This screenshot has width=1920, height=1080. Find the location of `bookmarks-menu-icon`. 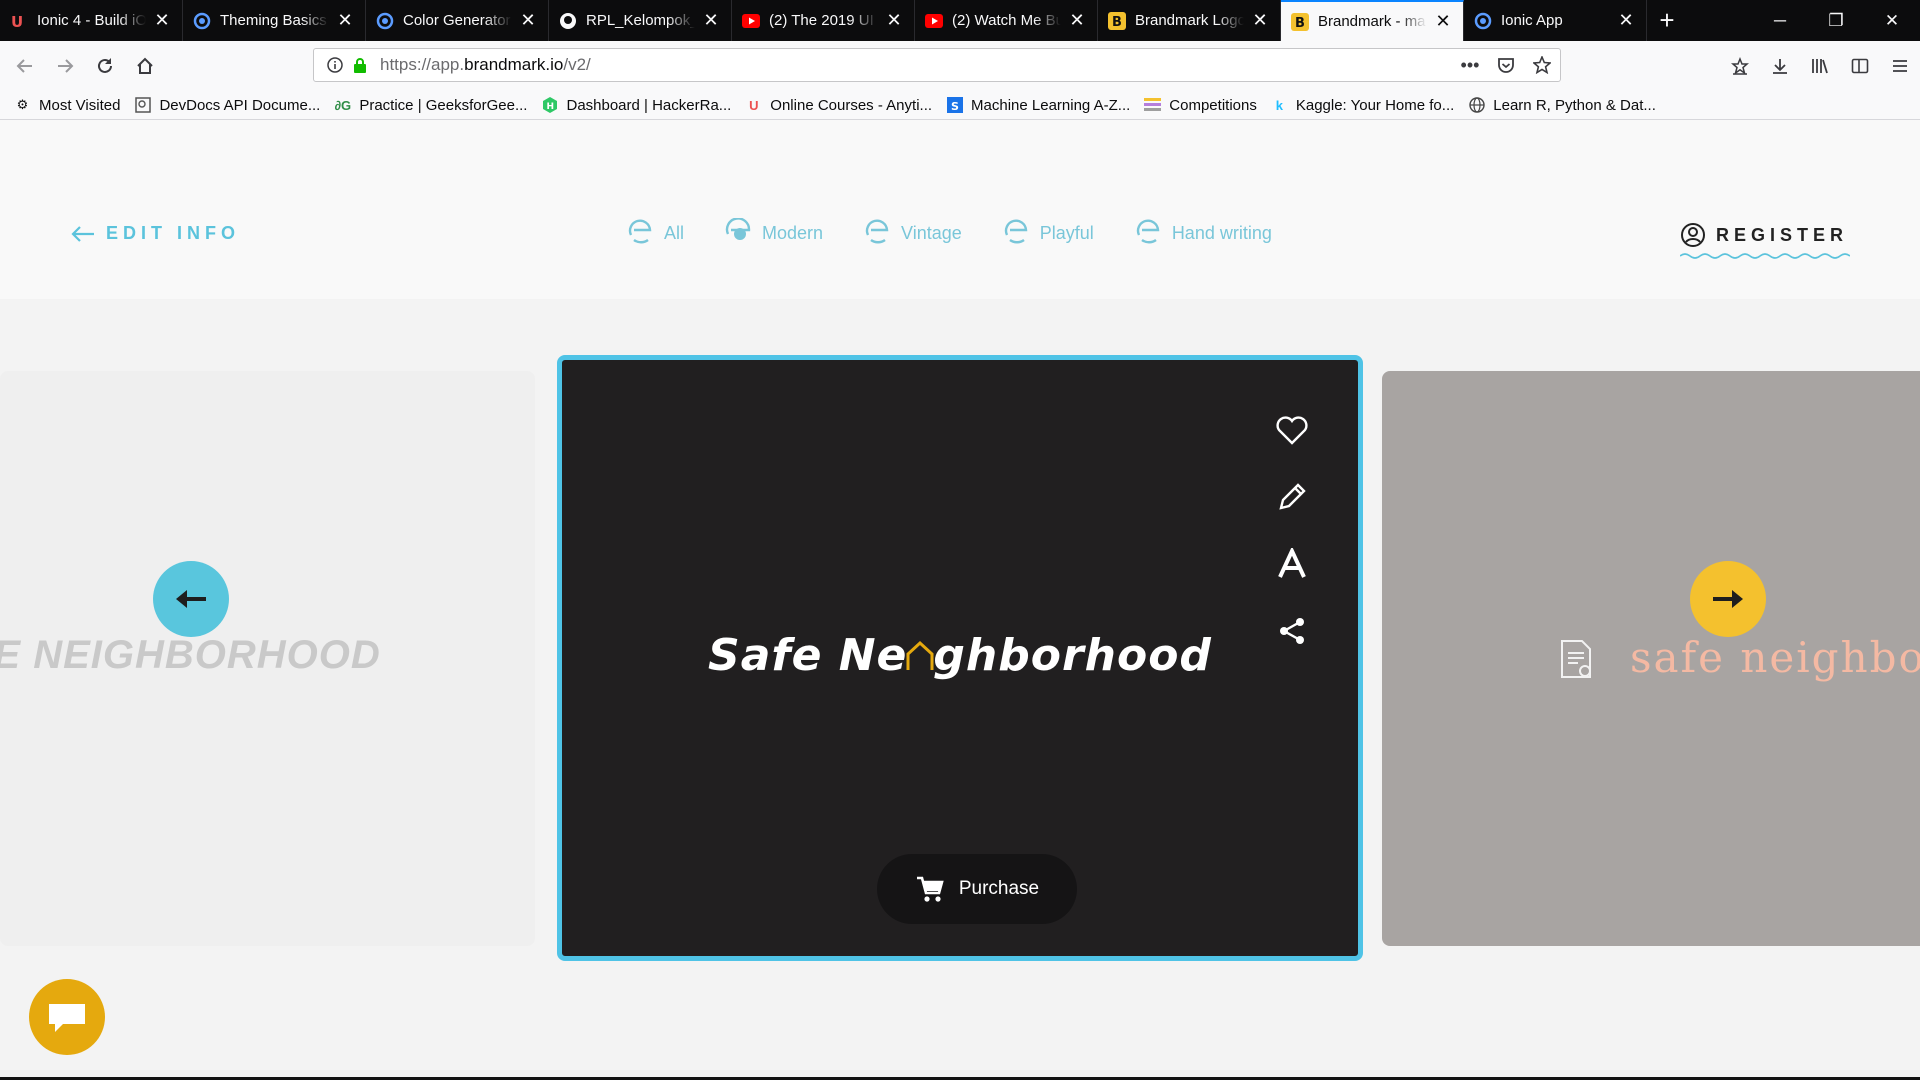

bookmarks-menu-icon is located at coordinates (1740, 66).